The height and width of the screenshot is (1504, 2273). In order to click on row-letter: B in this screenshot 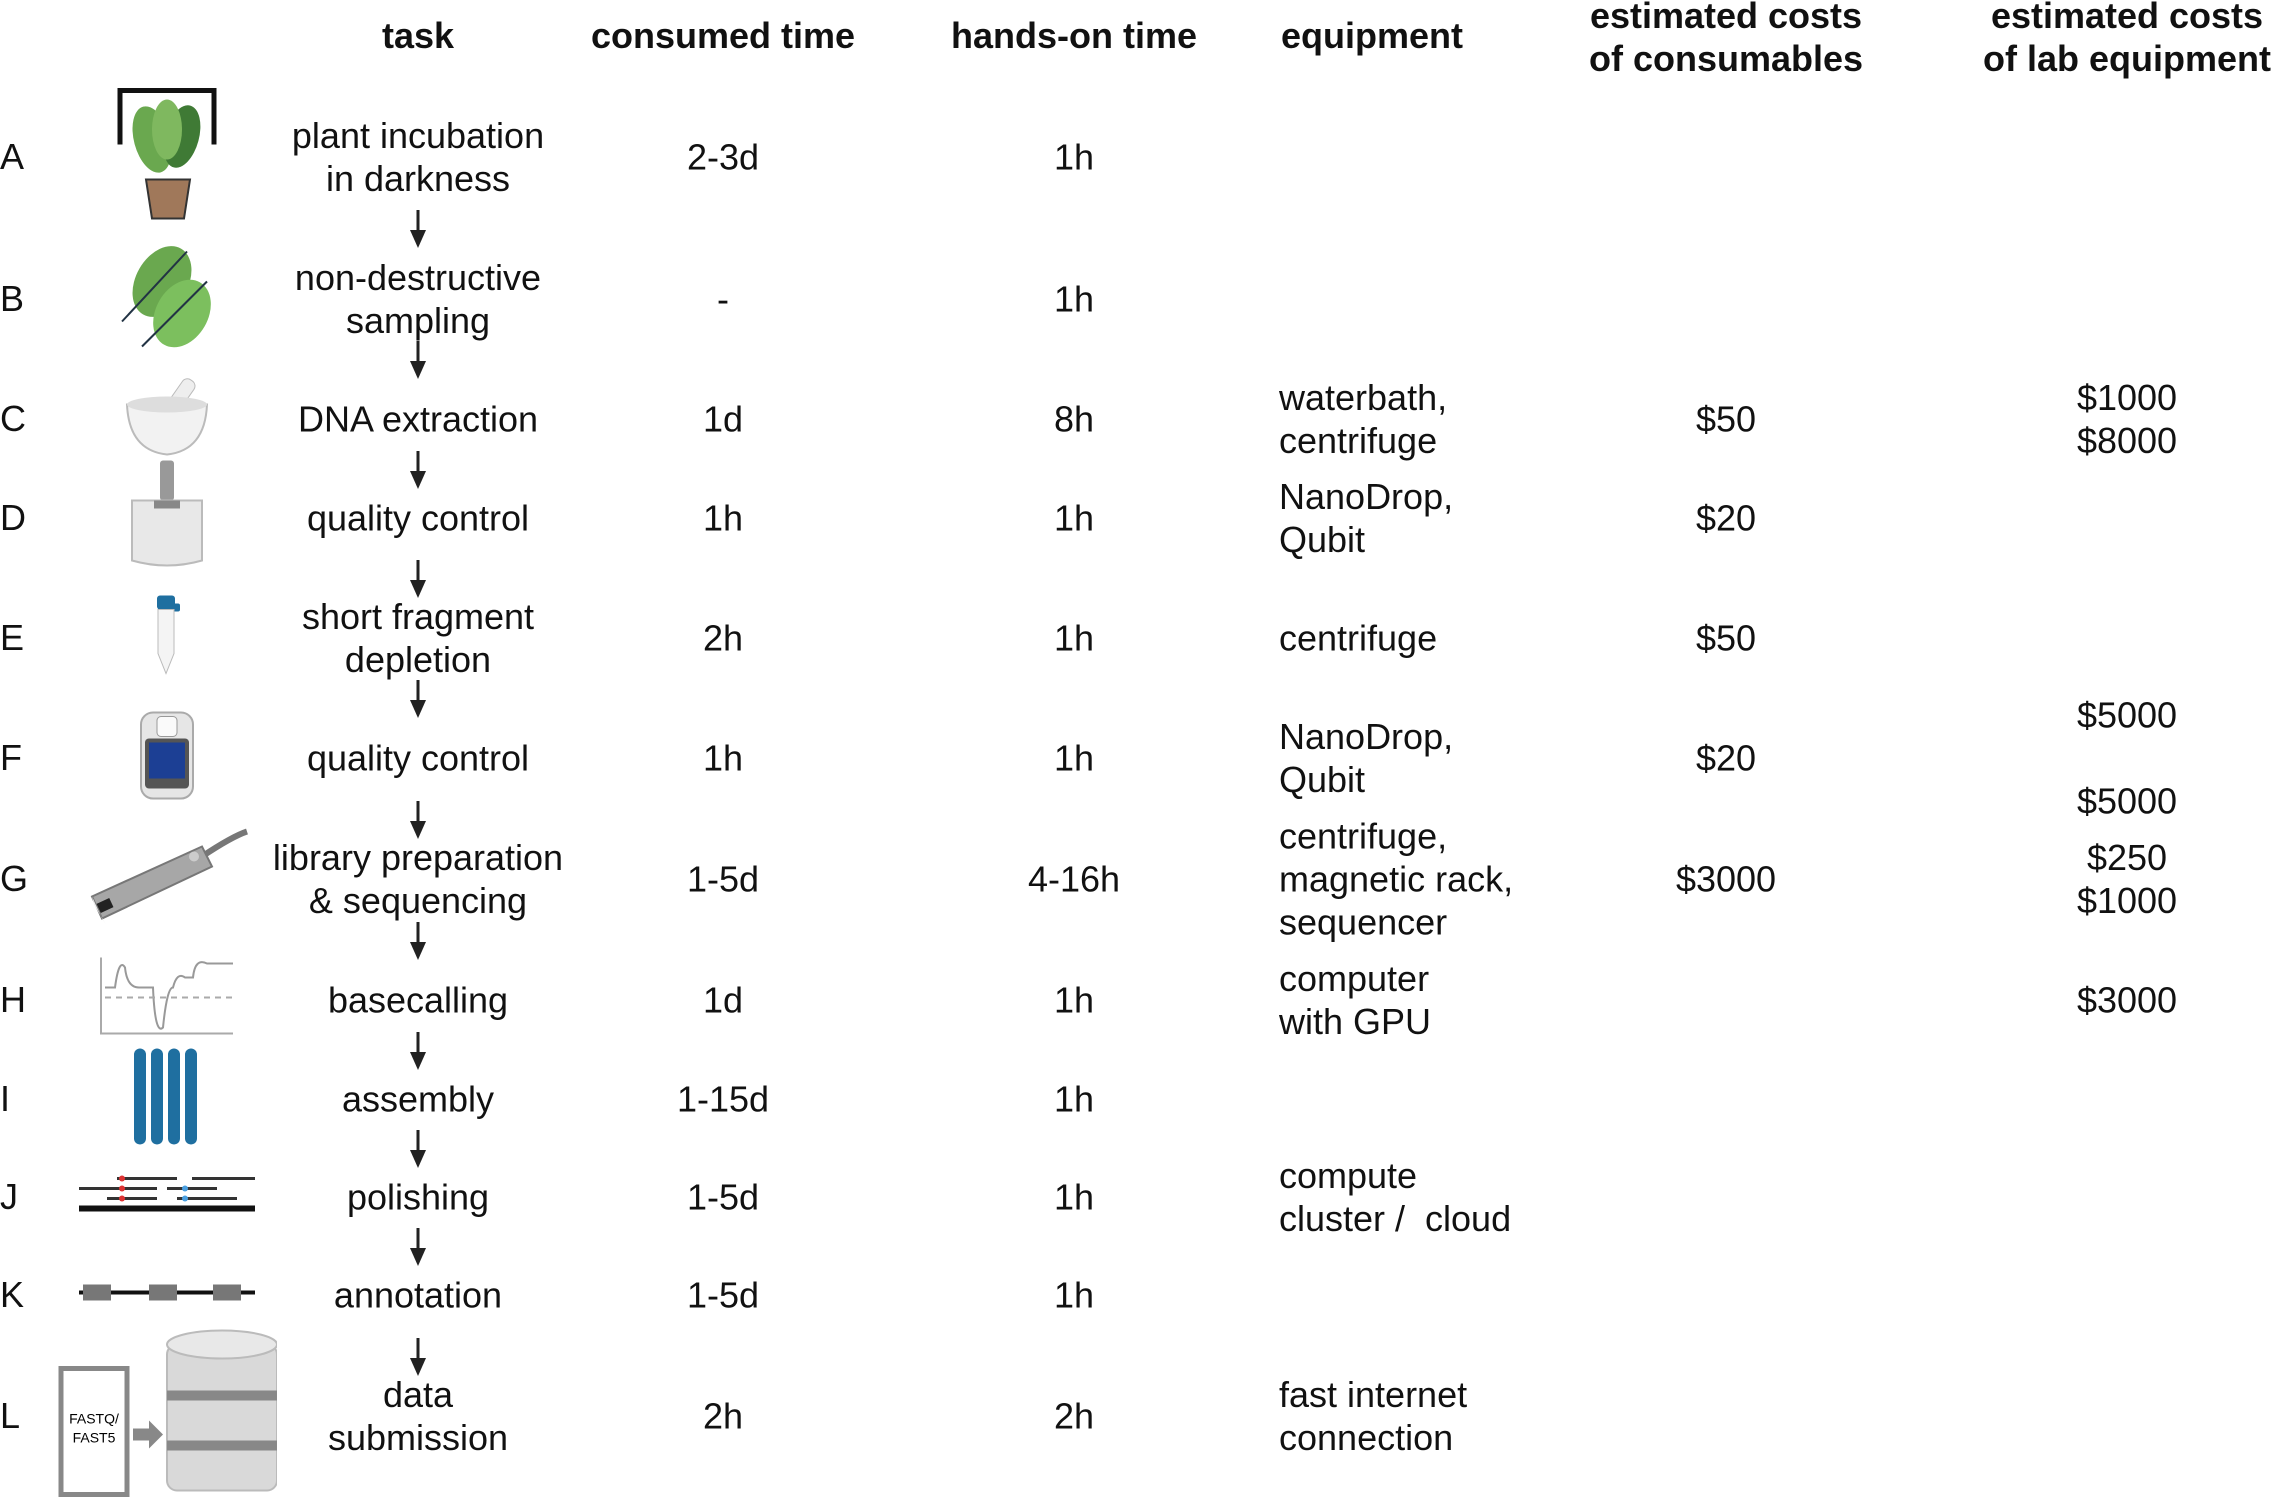, I will do `click(12, 298)`.